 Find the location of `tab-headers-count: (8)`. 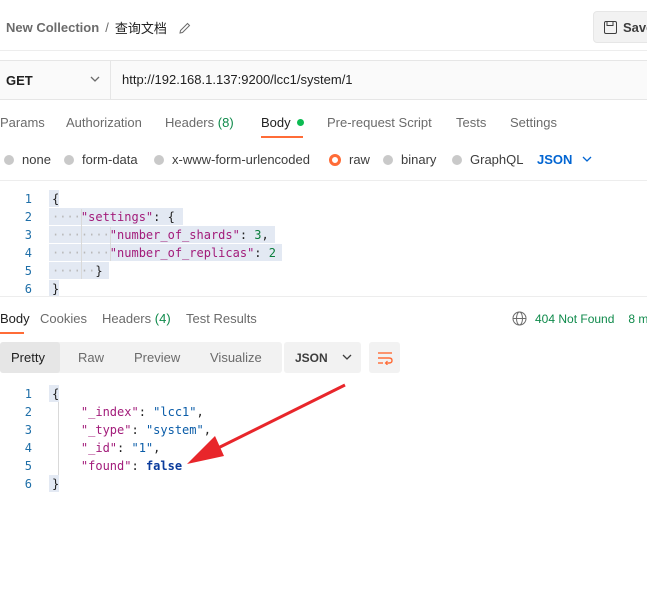

tab-headers-count: (8) is located at coordinates (225, 122).